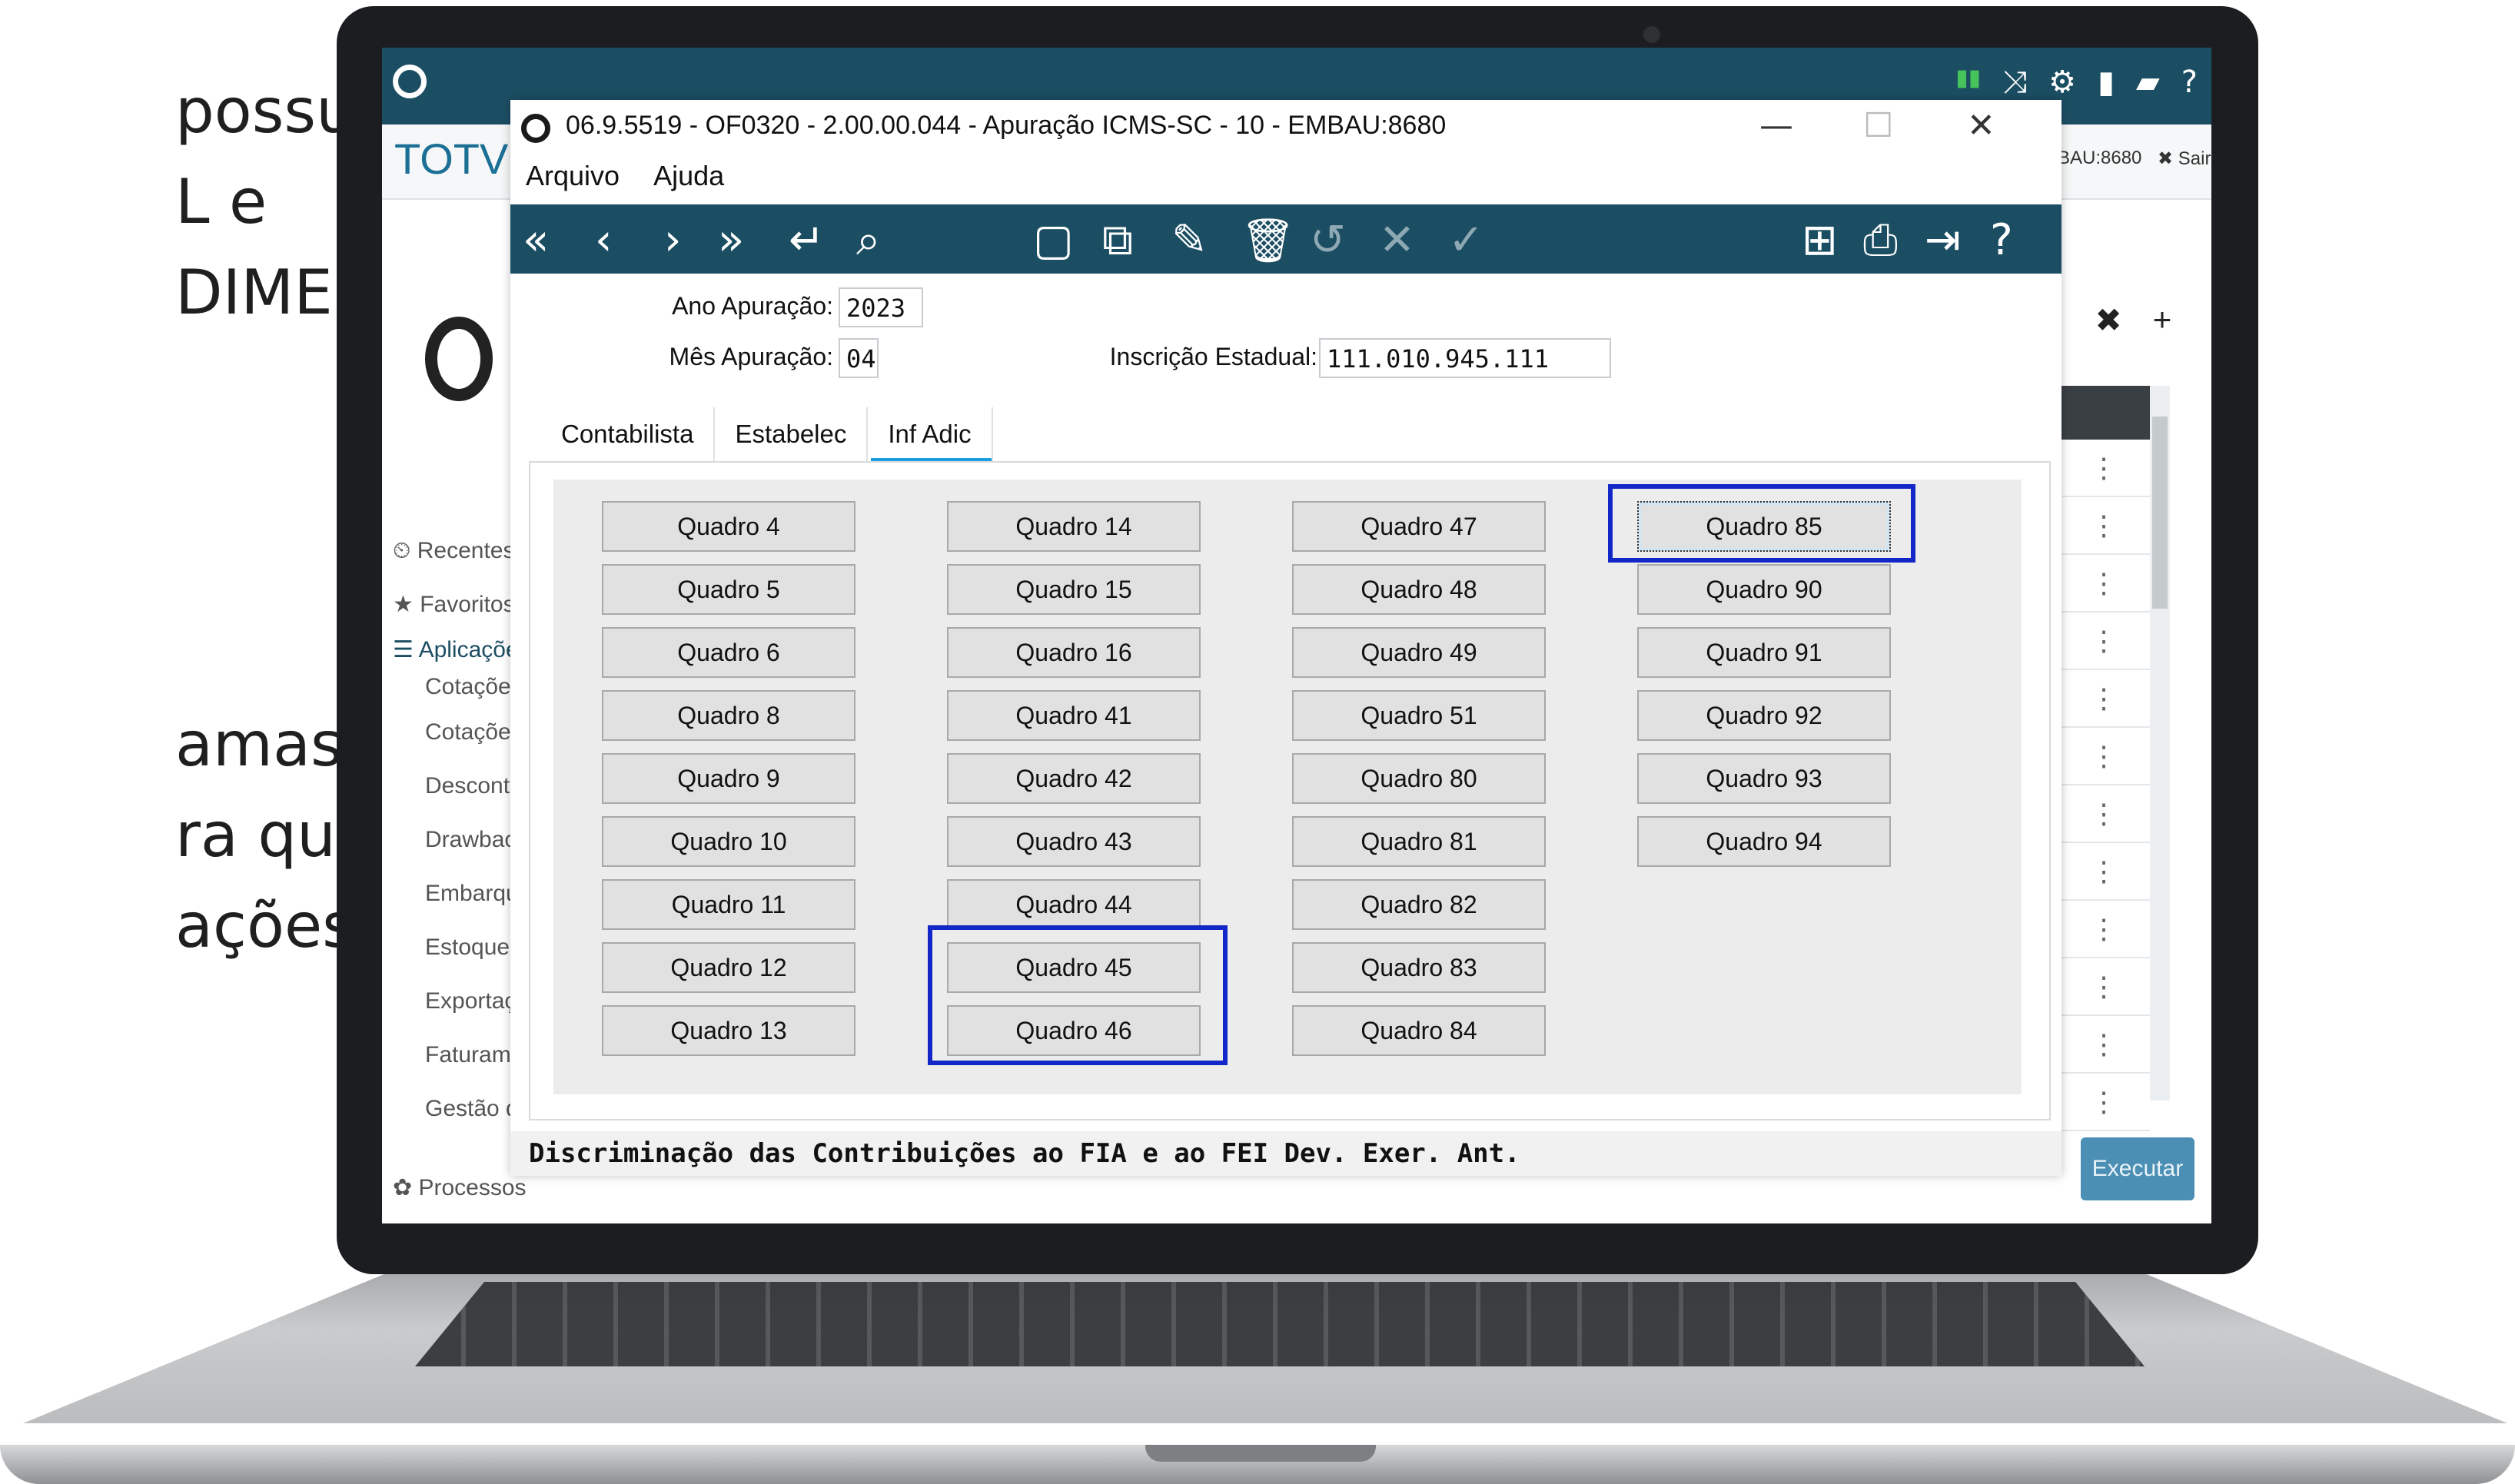 This screenshot has height=1484, width=2515. Describe the element at coordinates (628, 434) in the screenshot. I see `tab-contabilista: Contabilista` at that location.